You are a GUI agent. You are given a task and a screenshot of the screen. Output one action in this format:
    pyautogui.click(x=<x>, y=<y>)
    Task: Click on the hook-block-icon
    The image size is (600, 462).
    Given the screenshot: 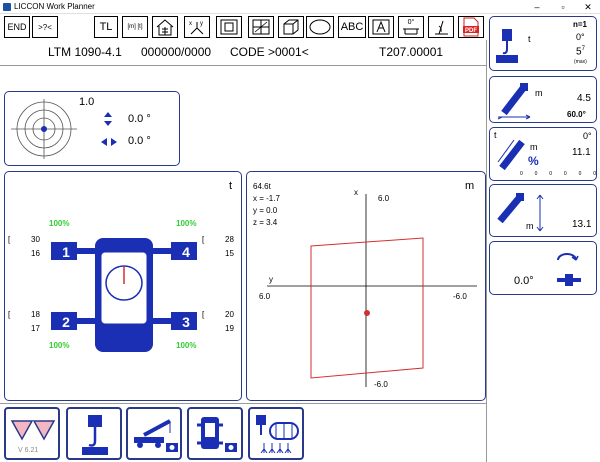 What is the action you would take?
    pyautogui.click(x=95, y=435)
    